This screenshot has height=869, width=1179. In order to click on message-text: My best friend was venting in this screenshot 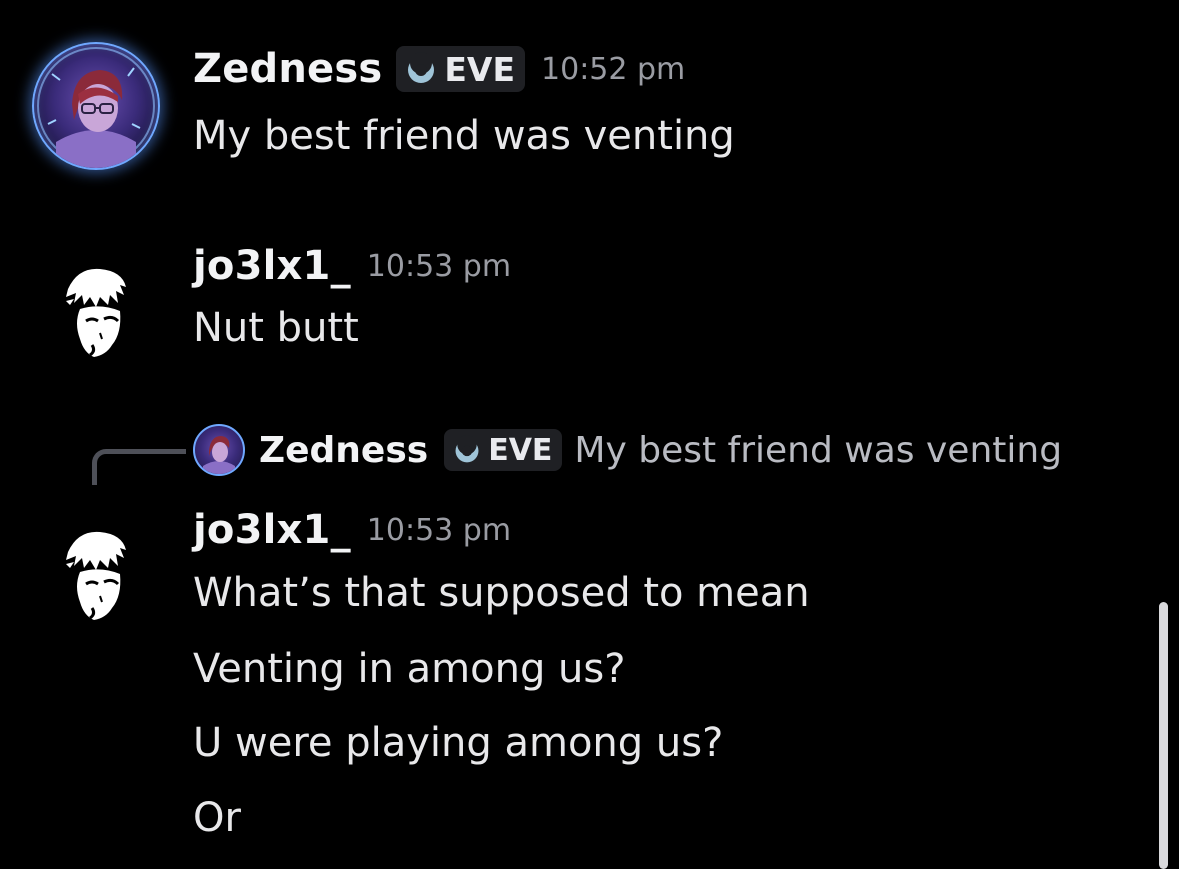, I will do `click(464, 136)`.